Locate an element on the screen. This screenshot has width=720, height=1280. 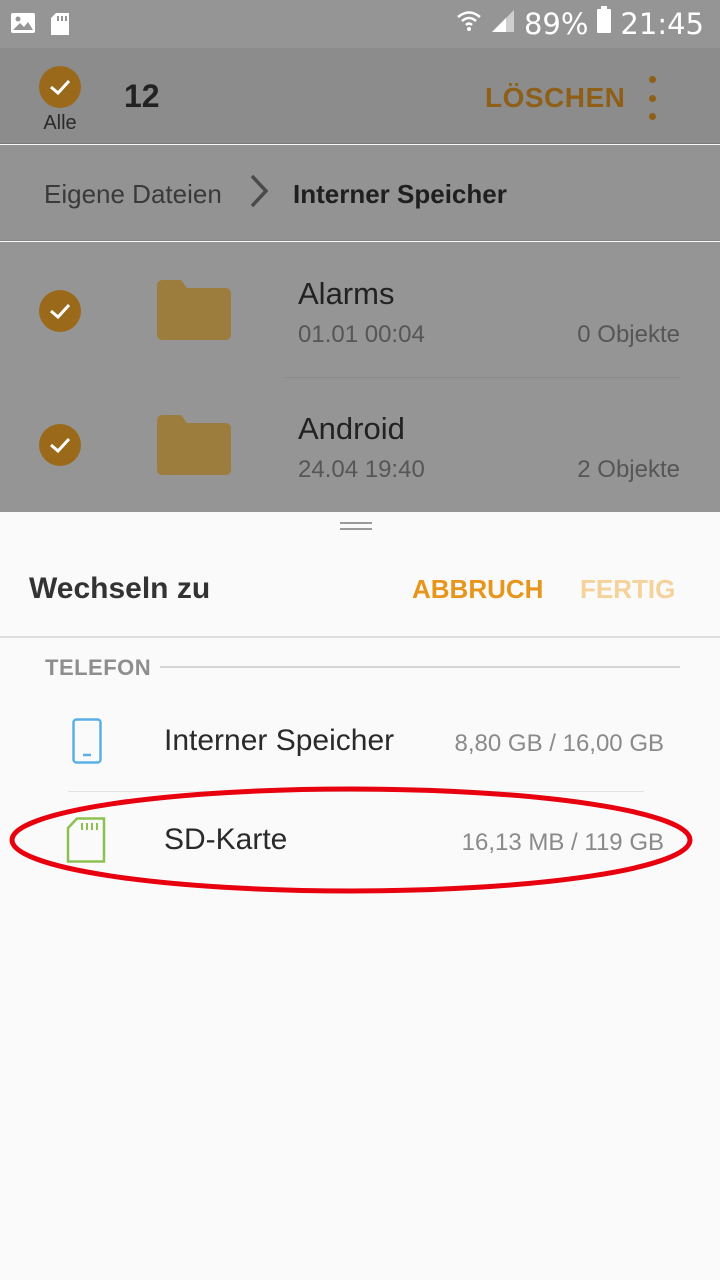
select-all-checkbox: Alle is located at coordinates (60, 100).